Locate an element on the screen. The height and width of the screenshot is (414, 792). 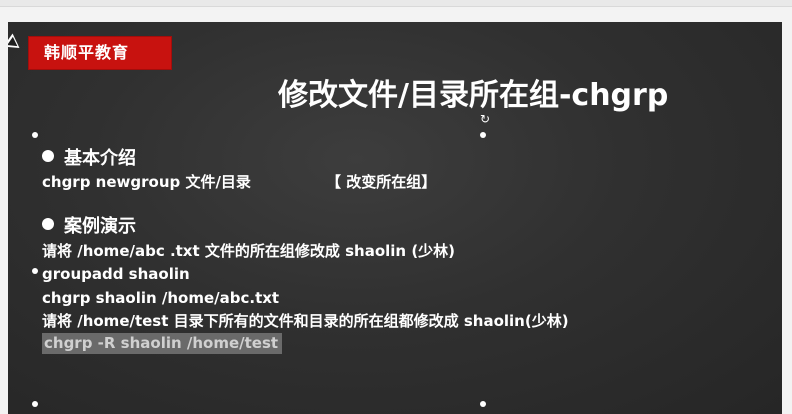
syntax-note: 【 改变所在组】 is located at coordinates (381, 182).